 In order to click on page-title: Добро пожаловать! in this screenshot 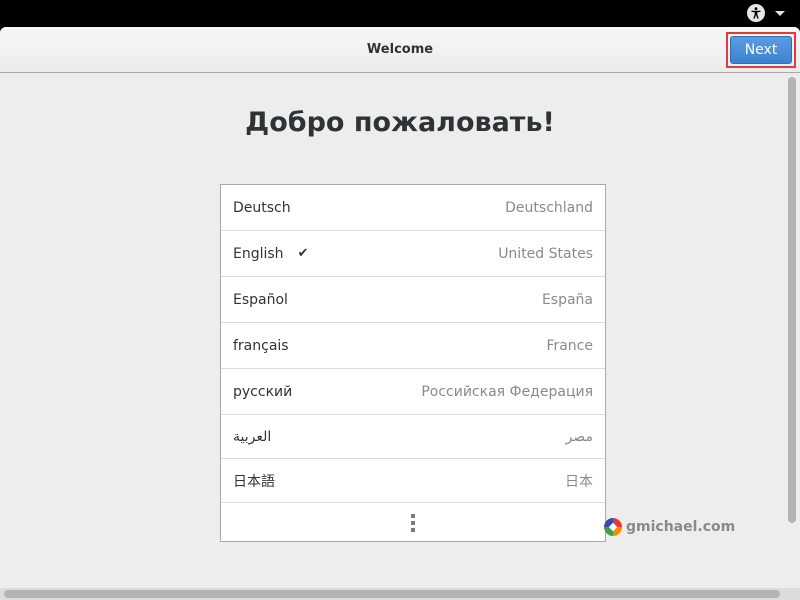, I will do `click(400, 122)`.